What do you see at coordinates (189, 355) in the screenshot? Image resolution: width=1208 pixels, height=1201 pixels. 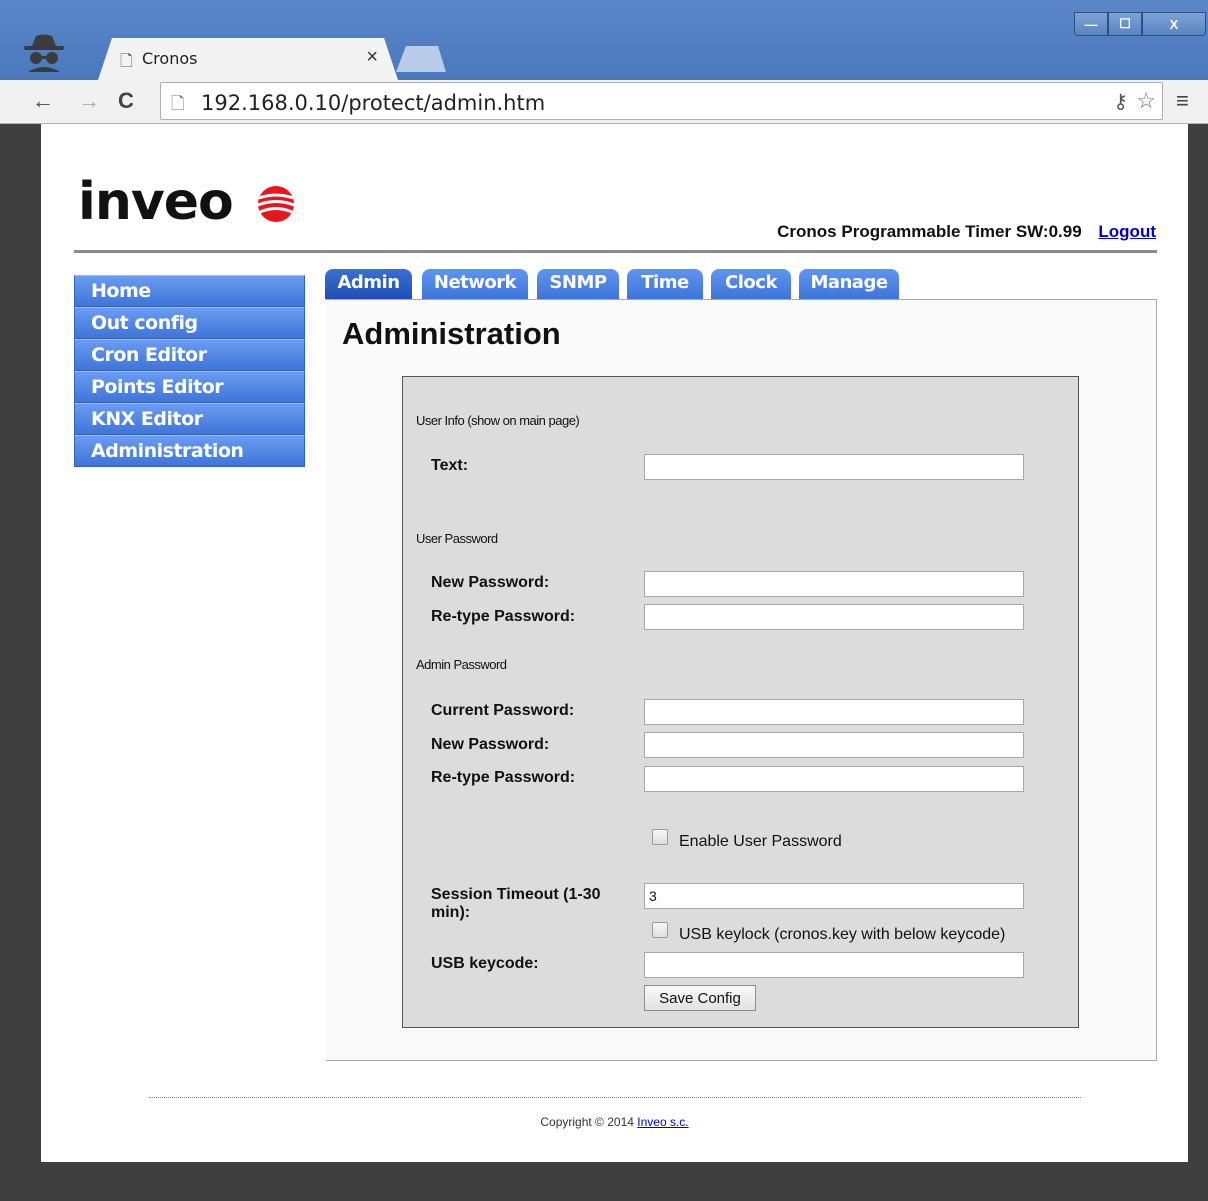 I see `sidebar-item-cron-editor: Cron Editor` at bounding box center [189, 355].